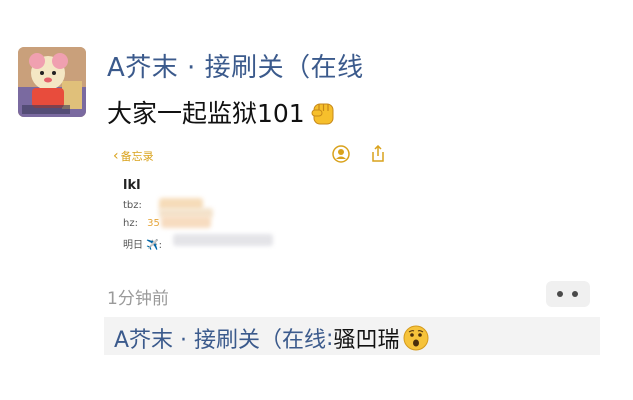 The image size is (633, 400). I want to click on note-title: lkl, so click(132, 185).